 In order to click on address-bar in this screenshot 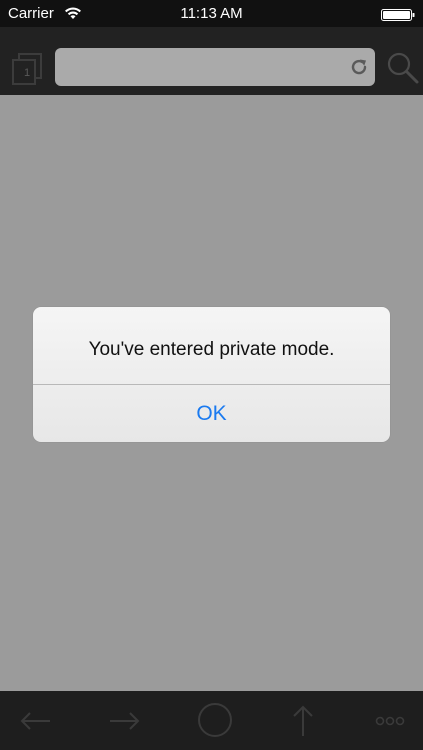, I will do `click(215, 67)`.